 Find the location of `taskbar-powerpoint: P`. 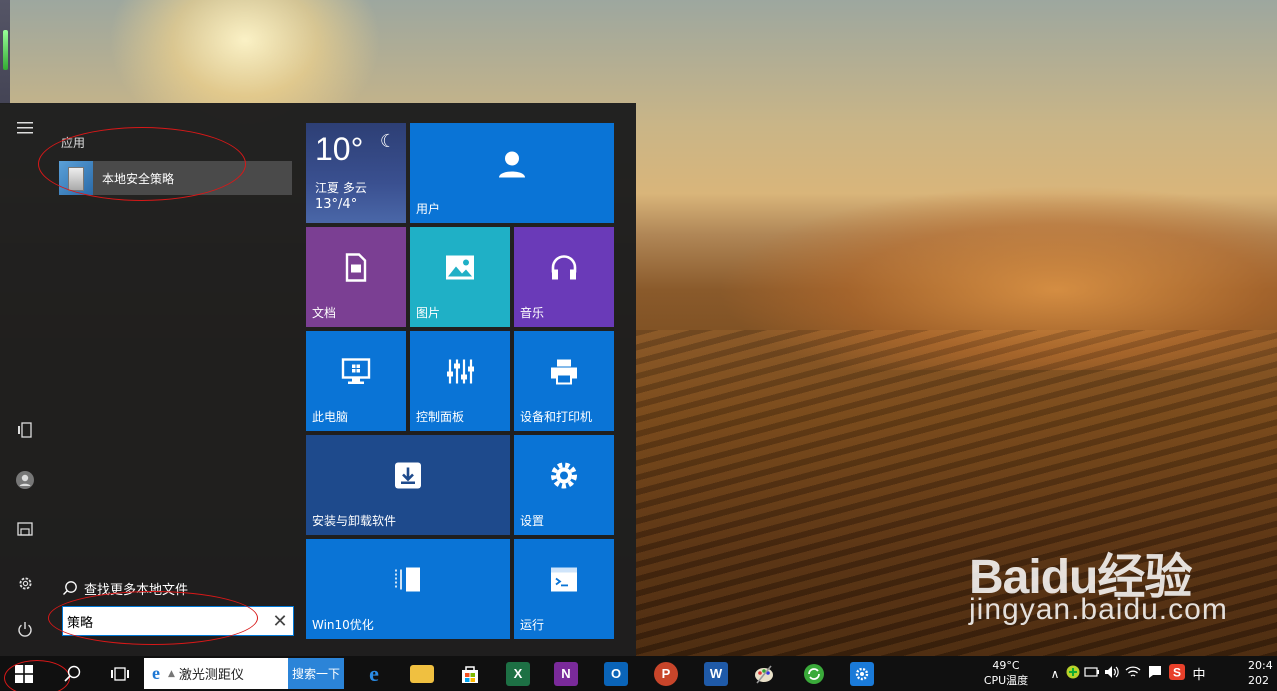

taskbar-powerpoint: P is located at coordinates (666, 673).